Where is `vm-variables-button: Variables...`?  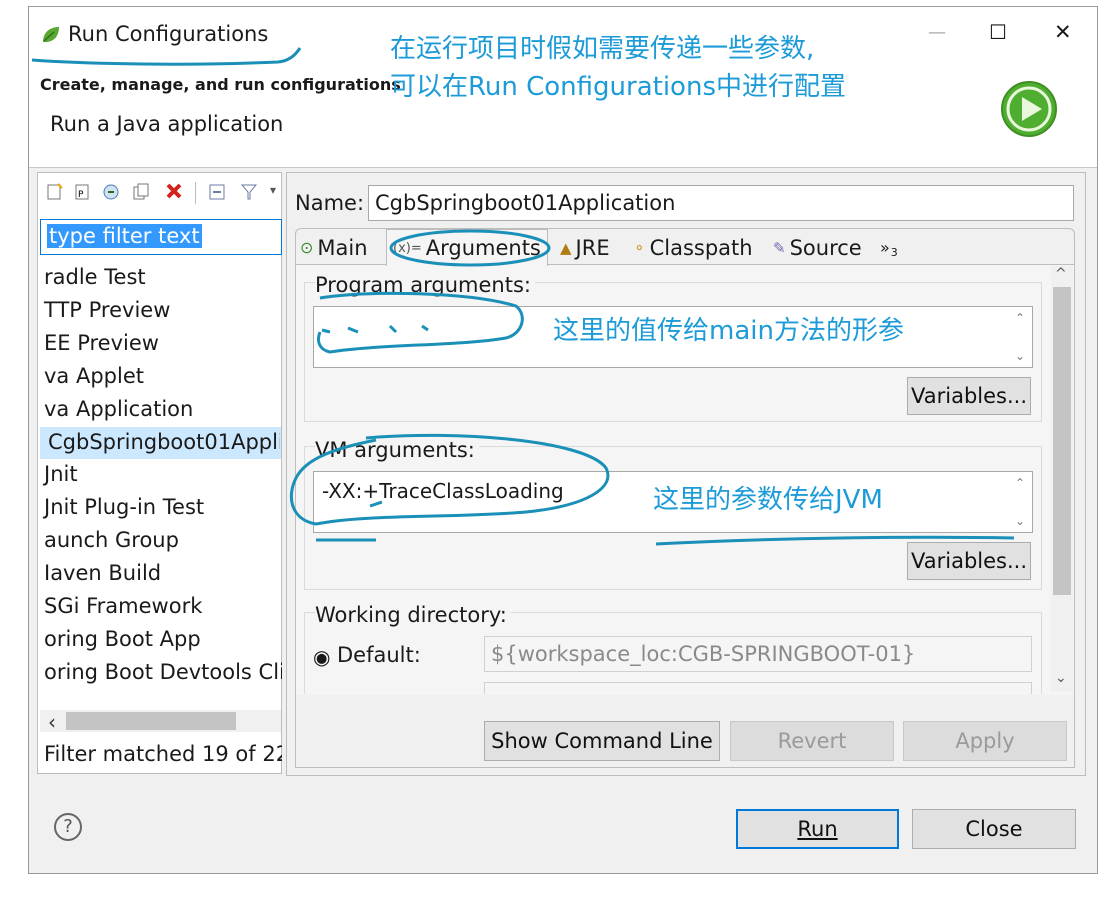
vm-variables-button: Variables... is located at coordinates (969, 561).